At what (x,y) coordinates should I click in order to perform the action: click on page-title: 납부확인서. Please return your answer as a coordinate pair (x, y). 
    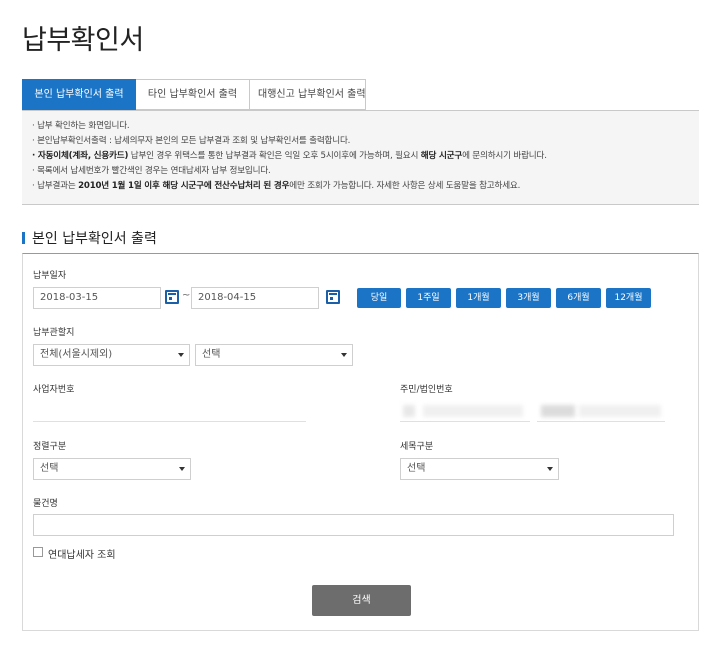
    Looking at the image, I should click on (83, 40).